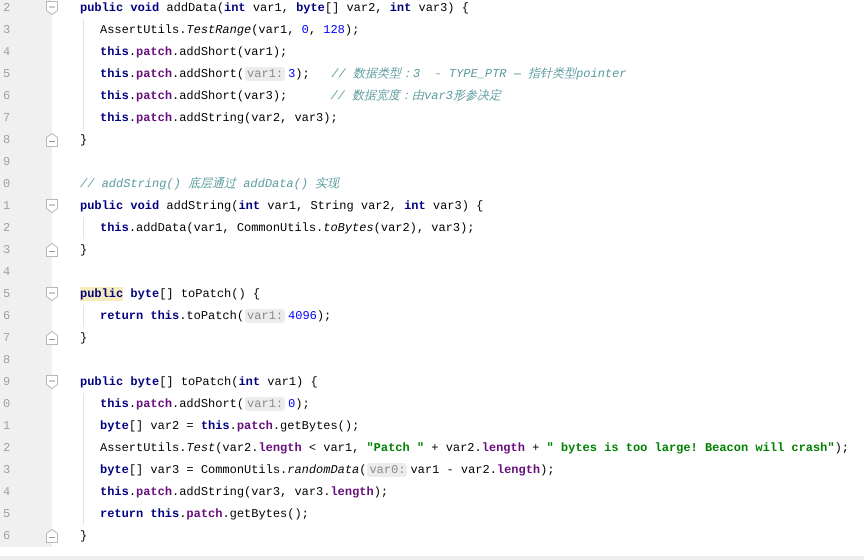  Describe the element at coordinates (205, 404) in the screenshot. I see `code-line: this.patch.addShort( var1: 0);` at that location.